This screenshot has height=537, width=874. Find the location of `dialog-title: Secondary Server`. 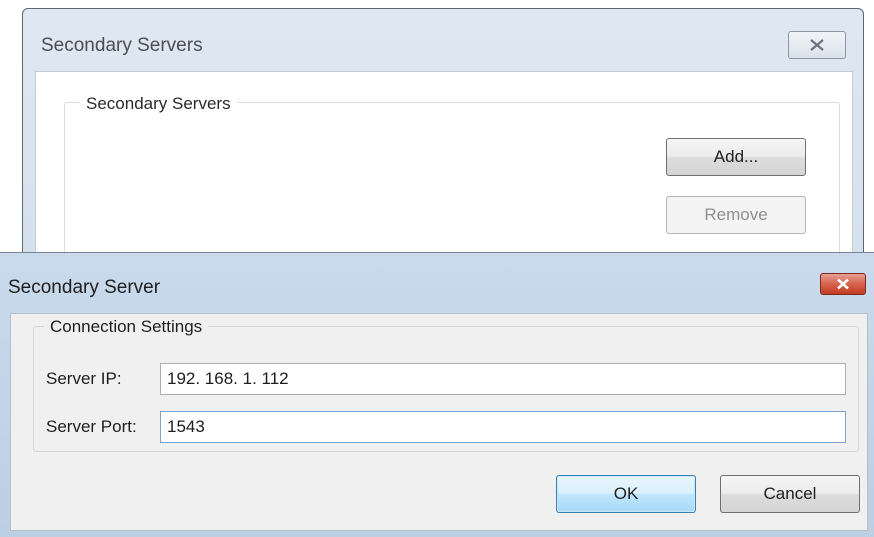

dialog-title: Secondary Server is located at coordinates (84, 287).